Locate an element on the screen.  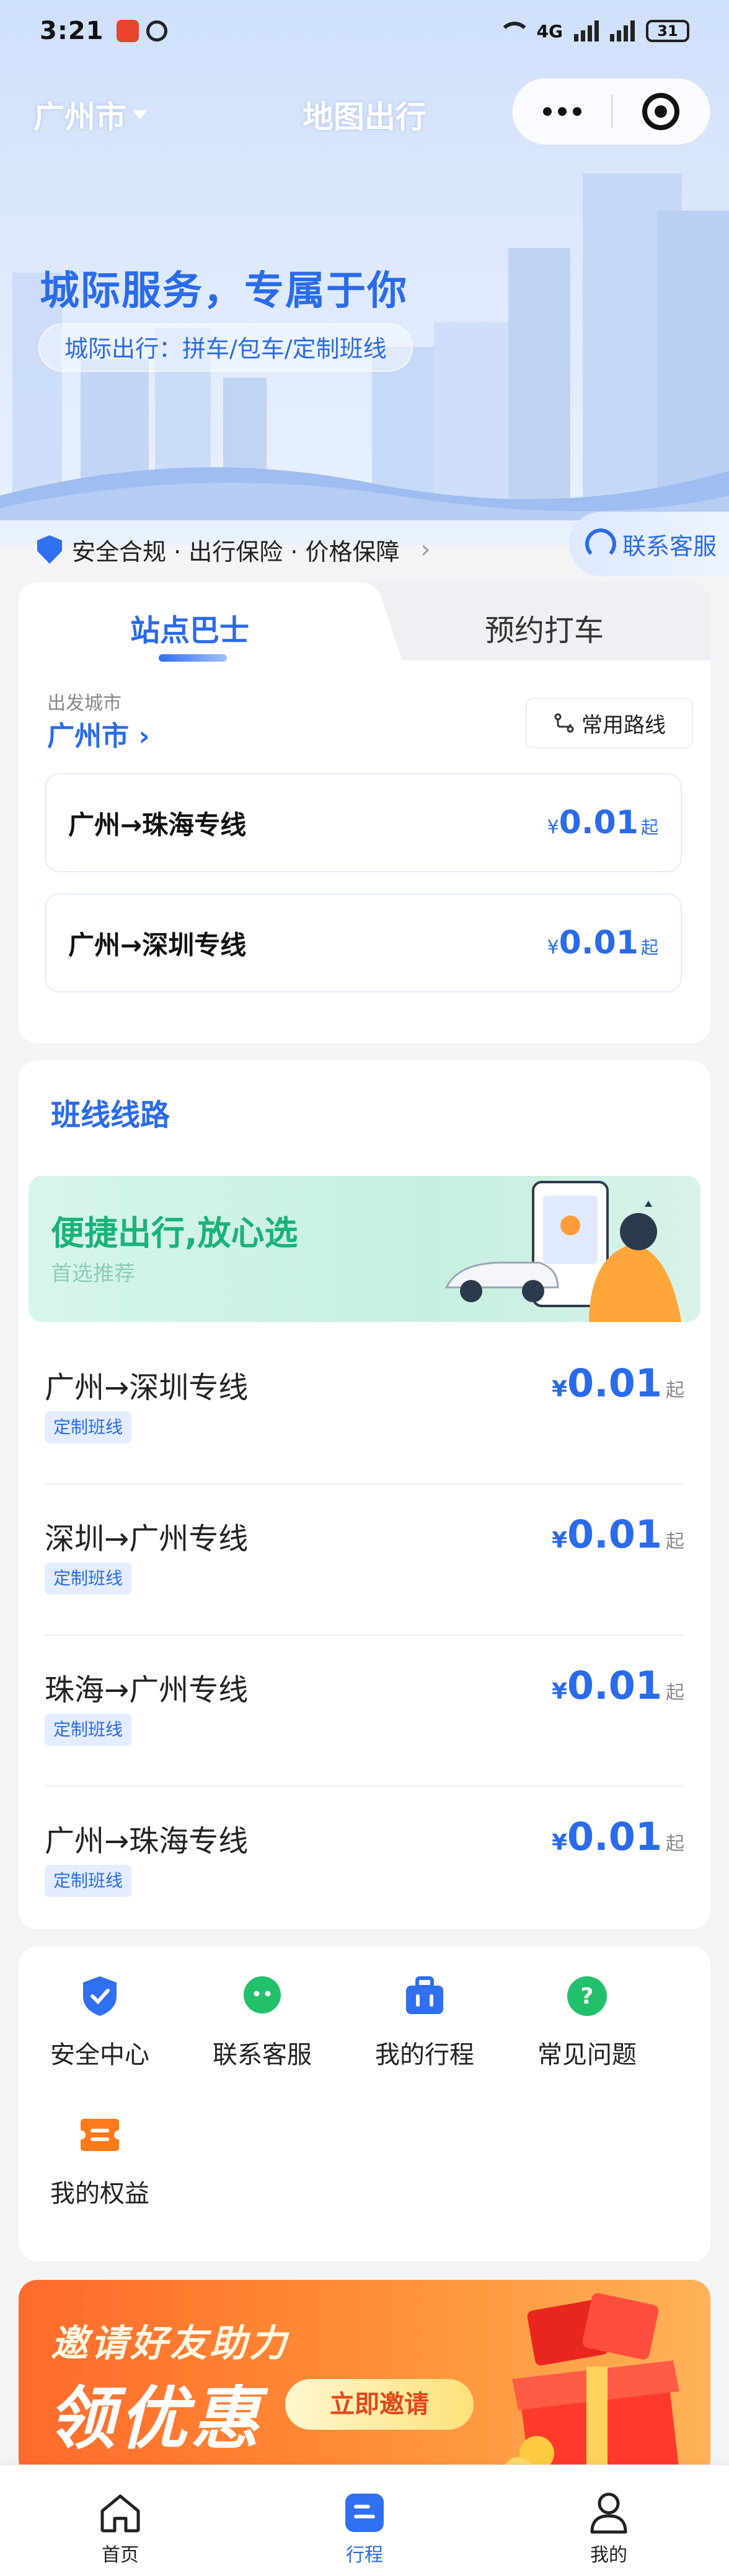
invite-friends-banner: 邀请好友助力 领优惠 立即邀请 is located at coordinates (365, 2379).